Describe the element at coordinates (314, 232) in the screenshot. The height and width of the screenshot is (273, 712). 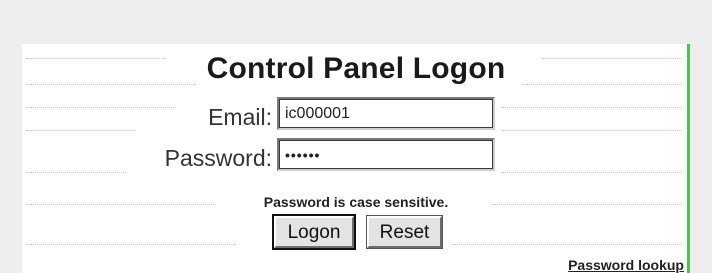
I see `logon-button: Logon` at that location.